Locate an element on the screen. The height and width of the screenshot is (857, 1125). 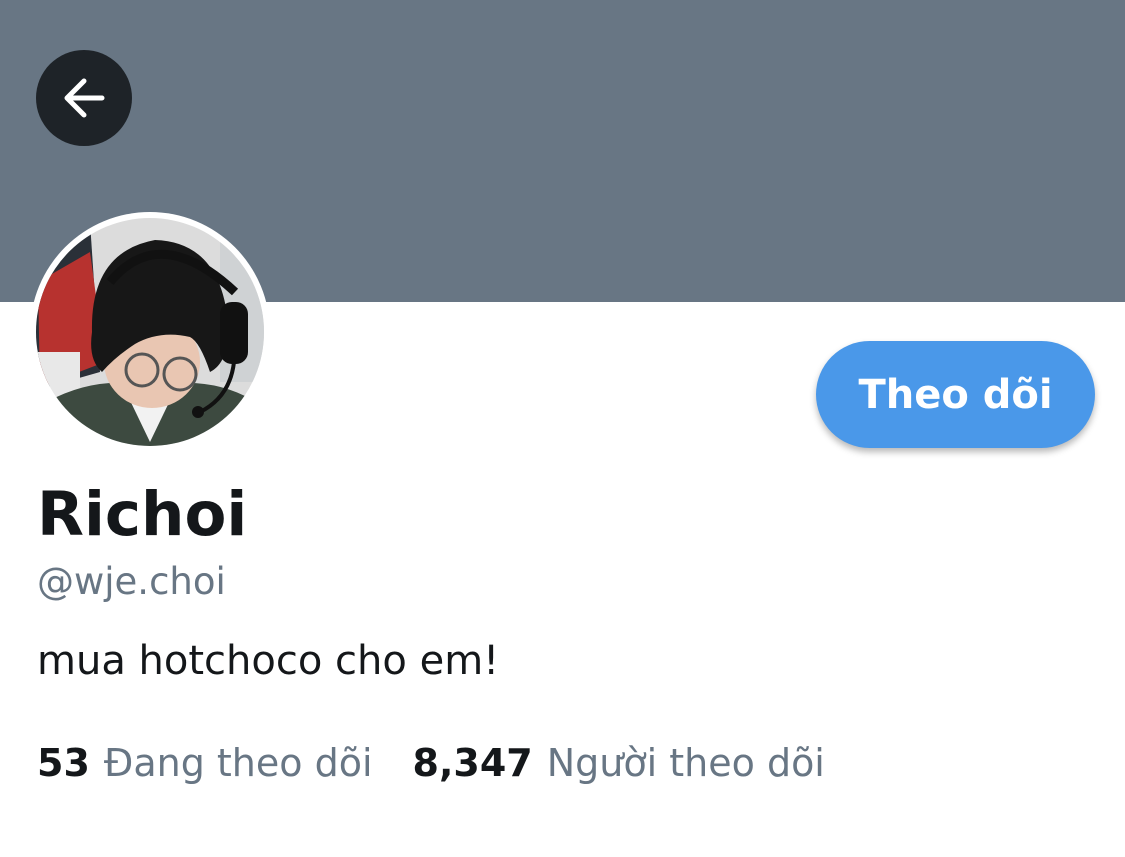
username-handle: @wje.choi is located at coordinates (131, 581).